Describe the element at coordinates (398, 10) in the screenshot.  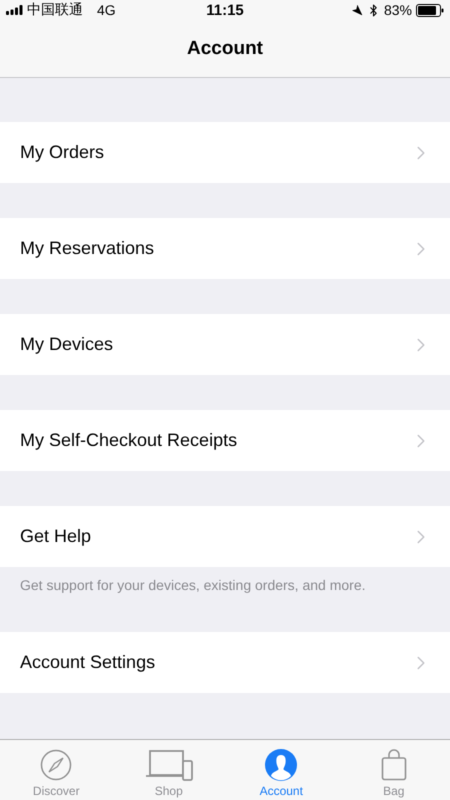
I see `battery-percent: 83%` at that location.